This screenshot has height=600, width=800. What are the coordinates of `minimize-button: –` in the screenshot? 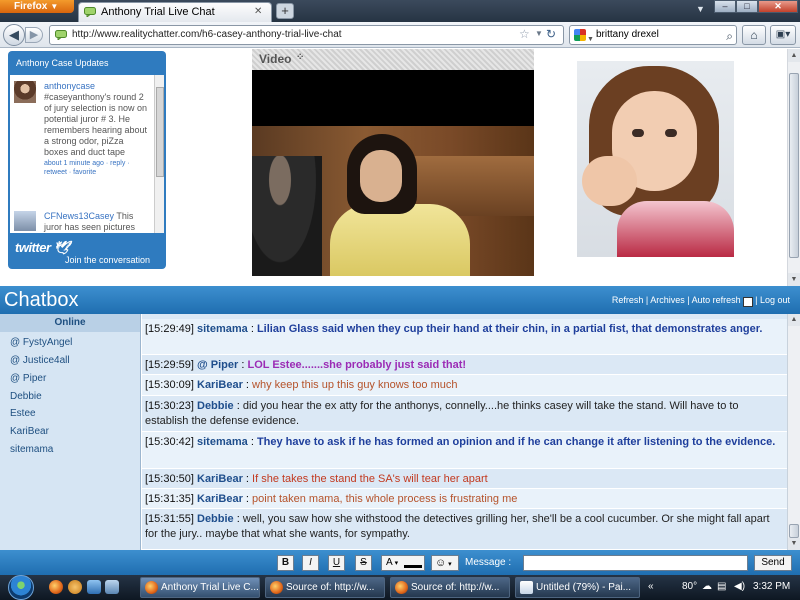 It's located at (725, 6).